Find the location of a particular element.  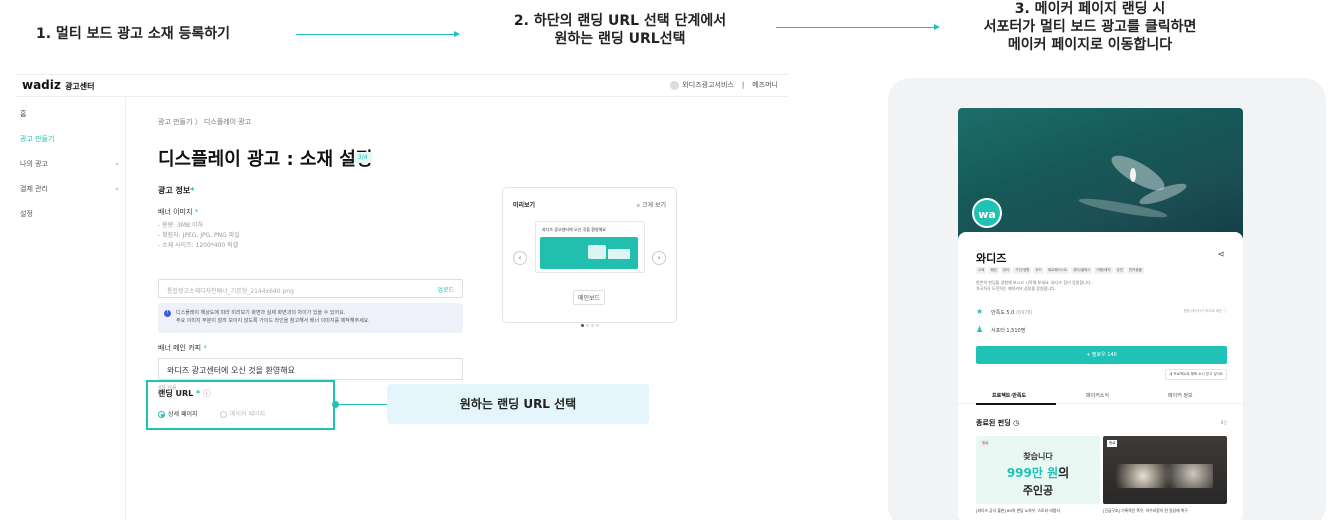

sidebar-item-create-ad: 광고 만들기 is located at coordinates (70, 139).